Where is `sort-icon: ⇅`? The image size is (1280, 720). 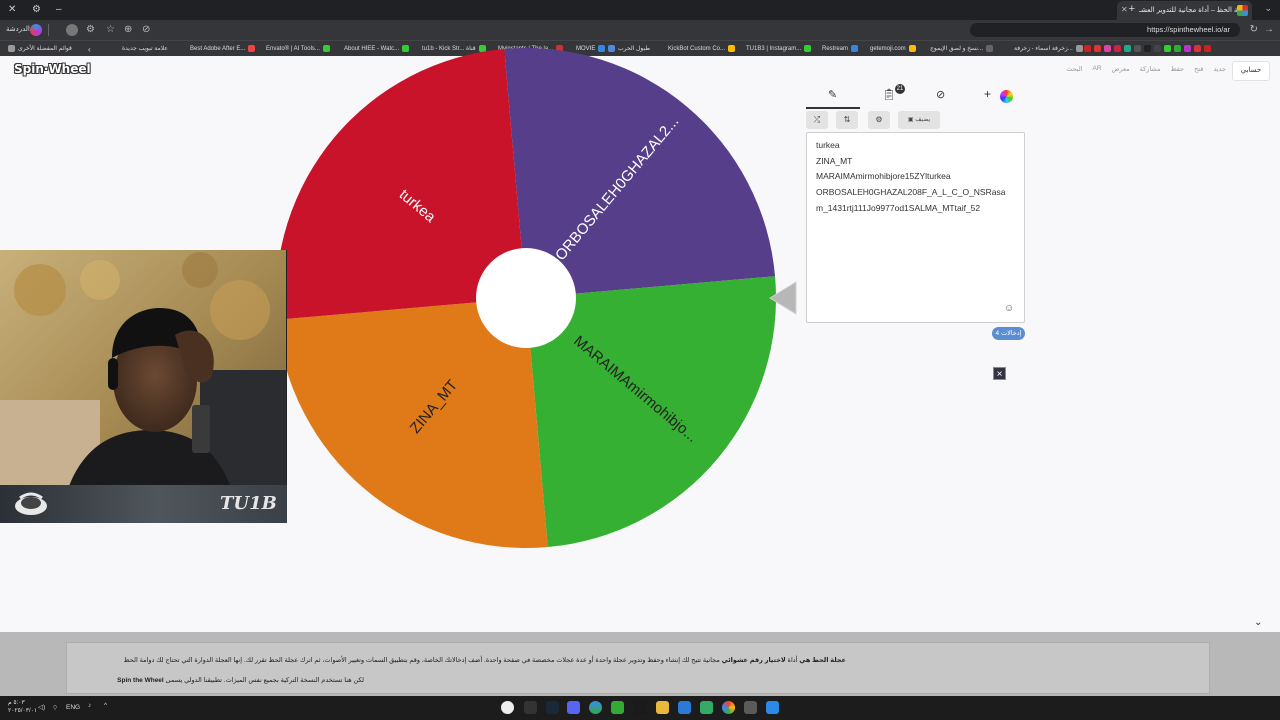 sort-icon: ⇅ is located at coordinates (847, 119).